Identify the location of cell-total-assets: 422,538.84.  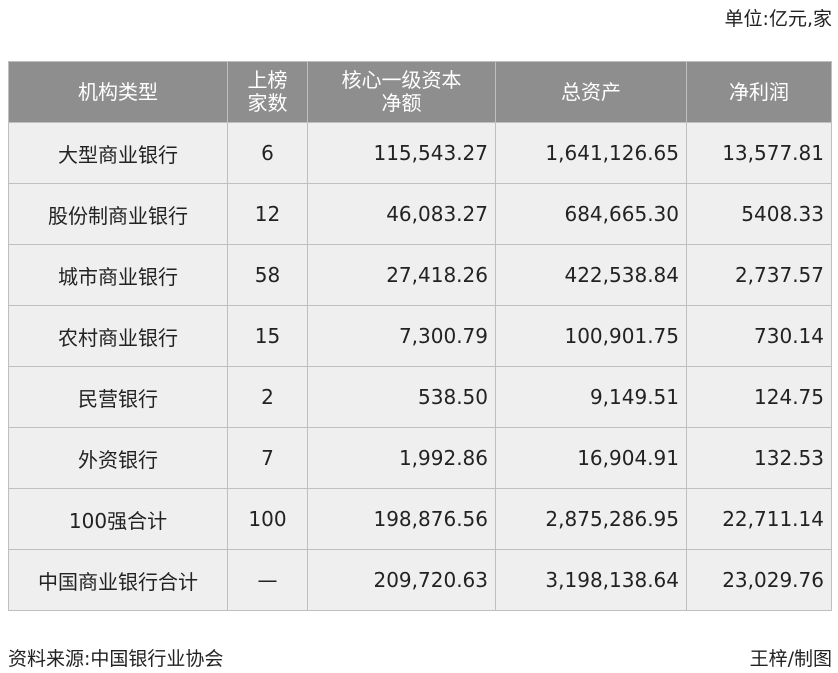
(591, 275).